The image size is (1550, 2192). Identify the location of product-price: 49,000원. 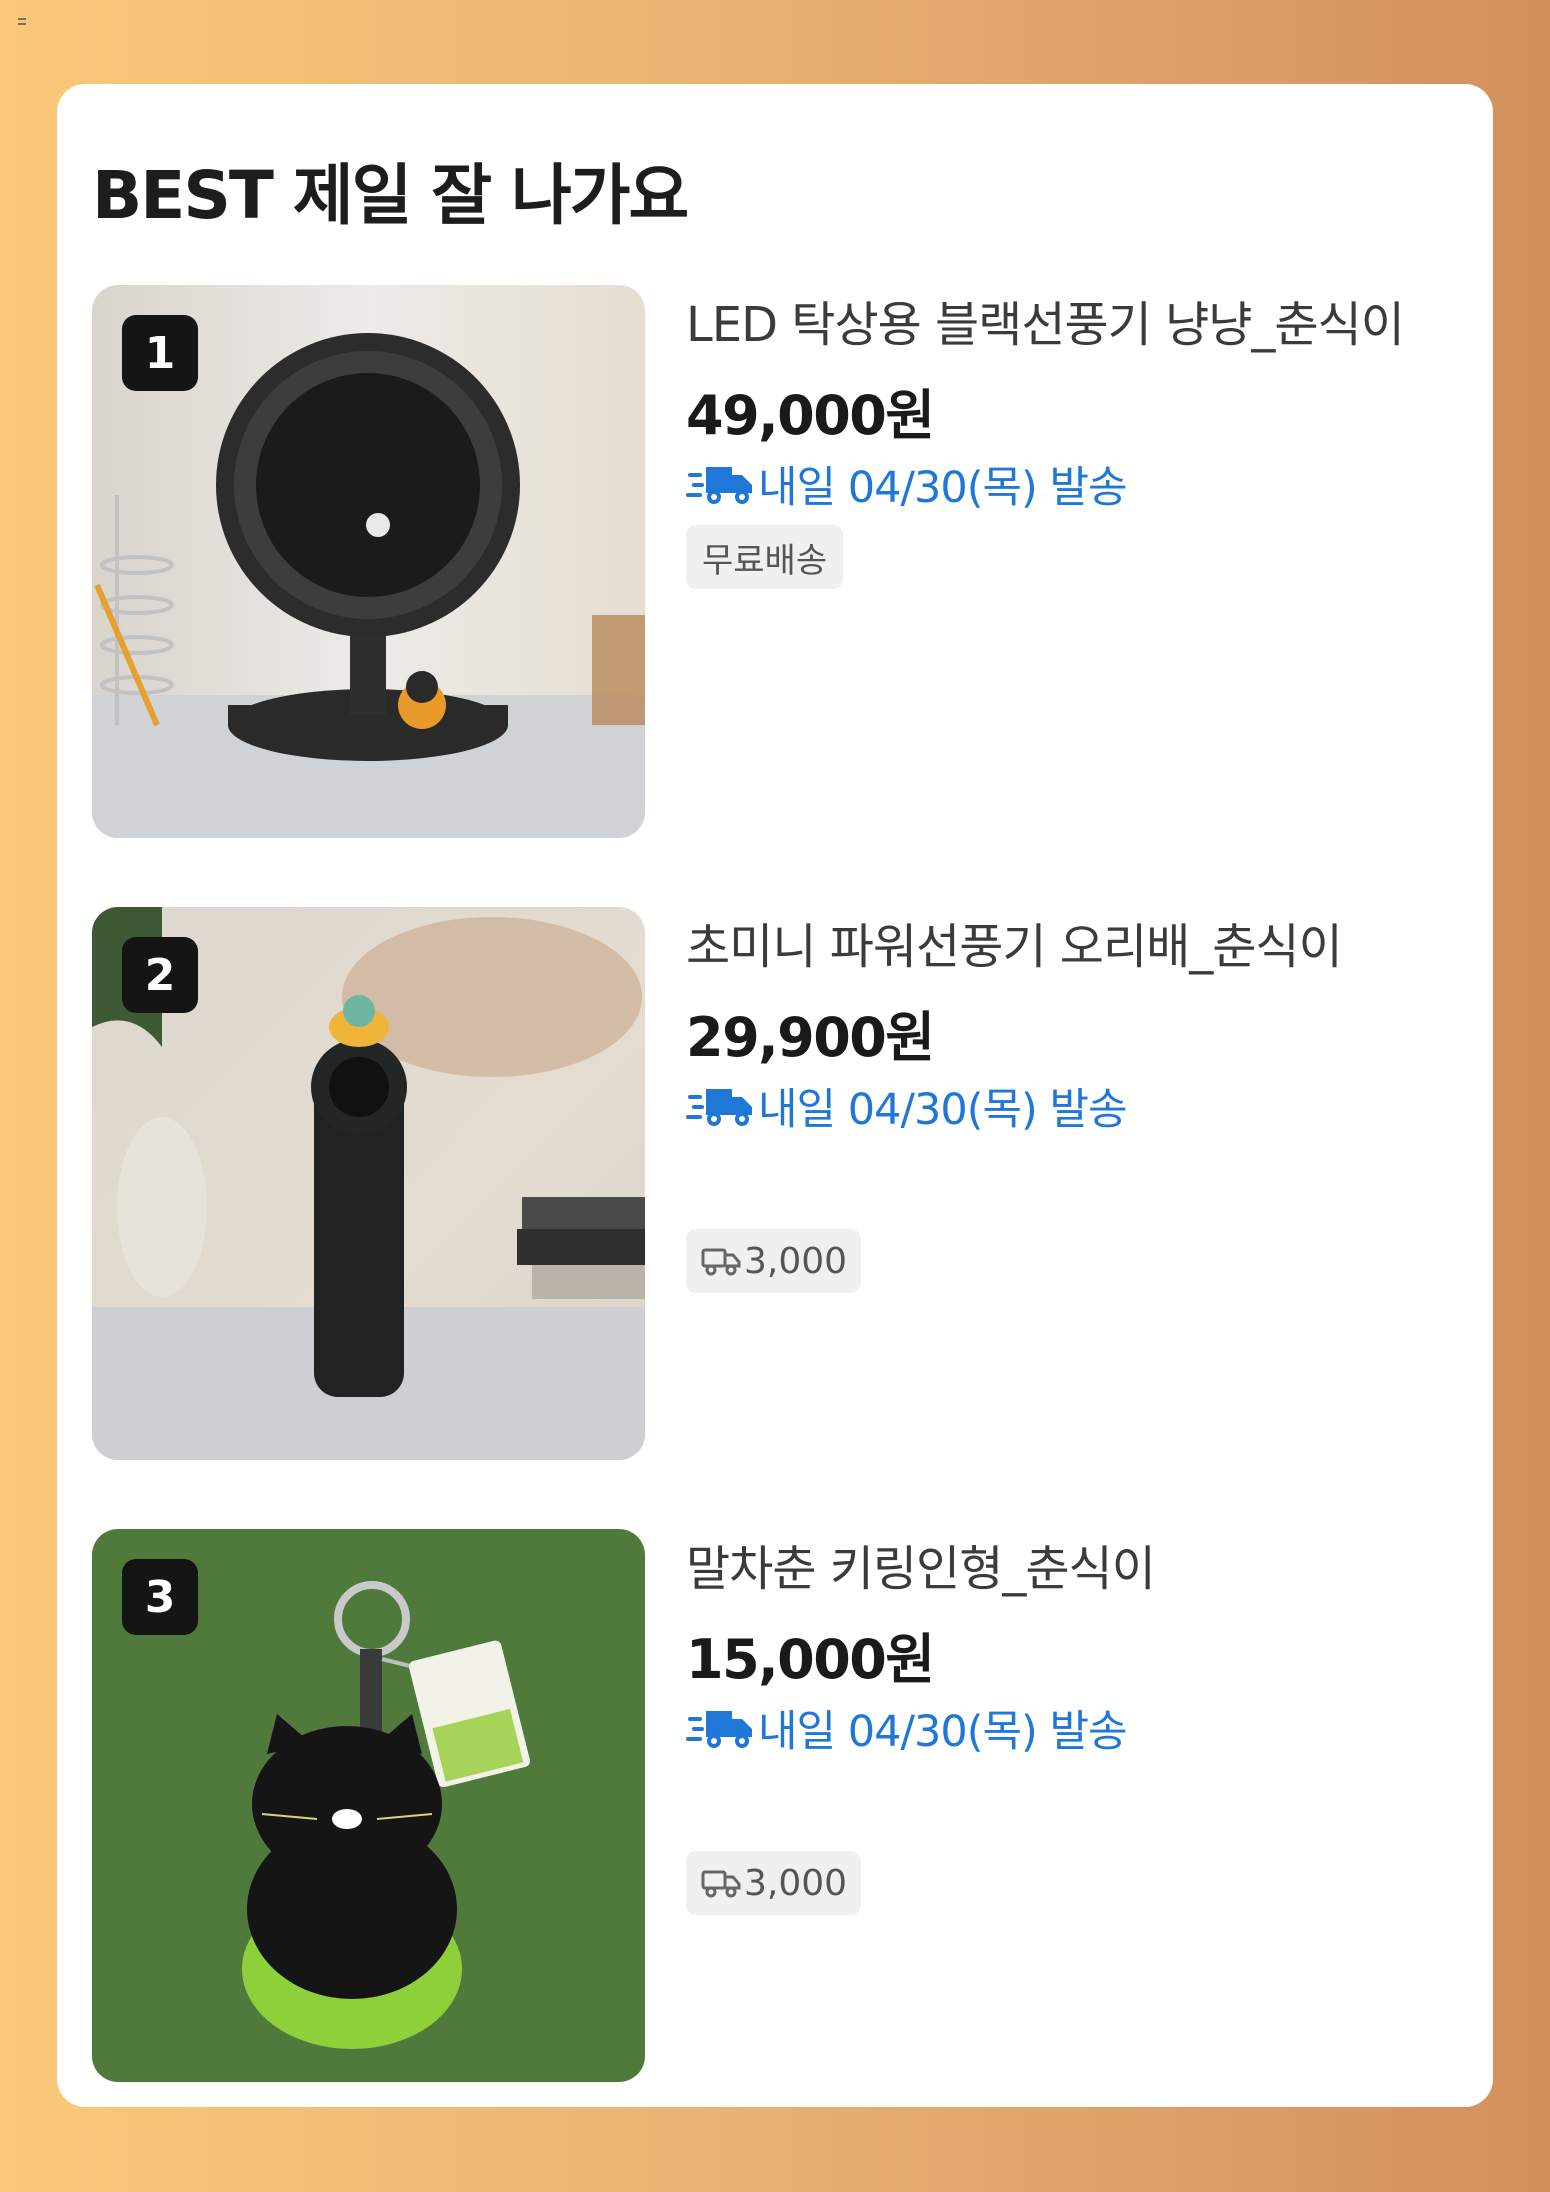
(810, 415).